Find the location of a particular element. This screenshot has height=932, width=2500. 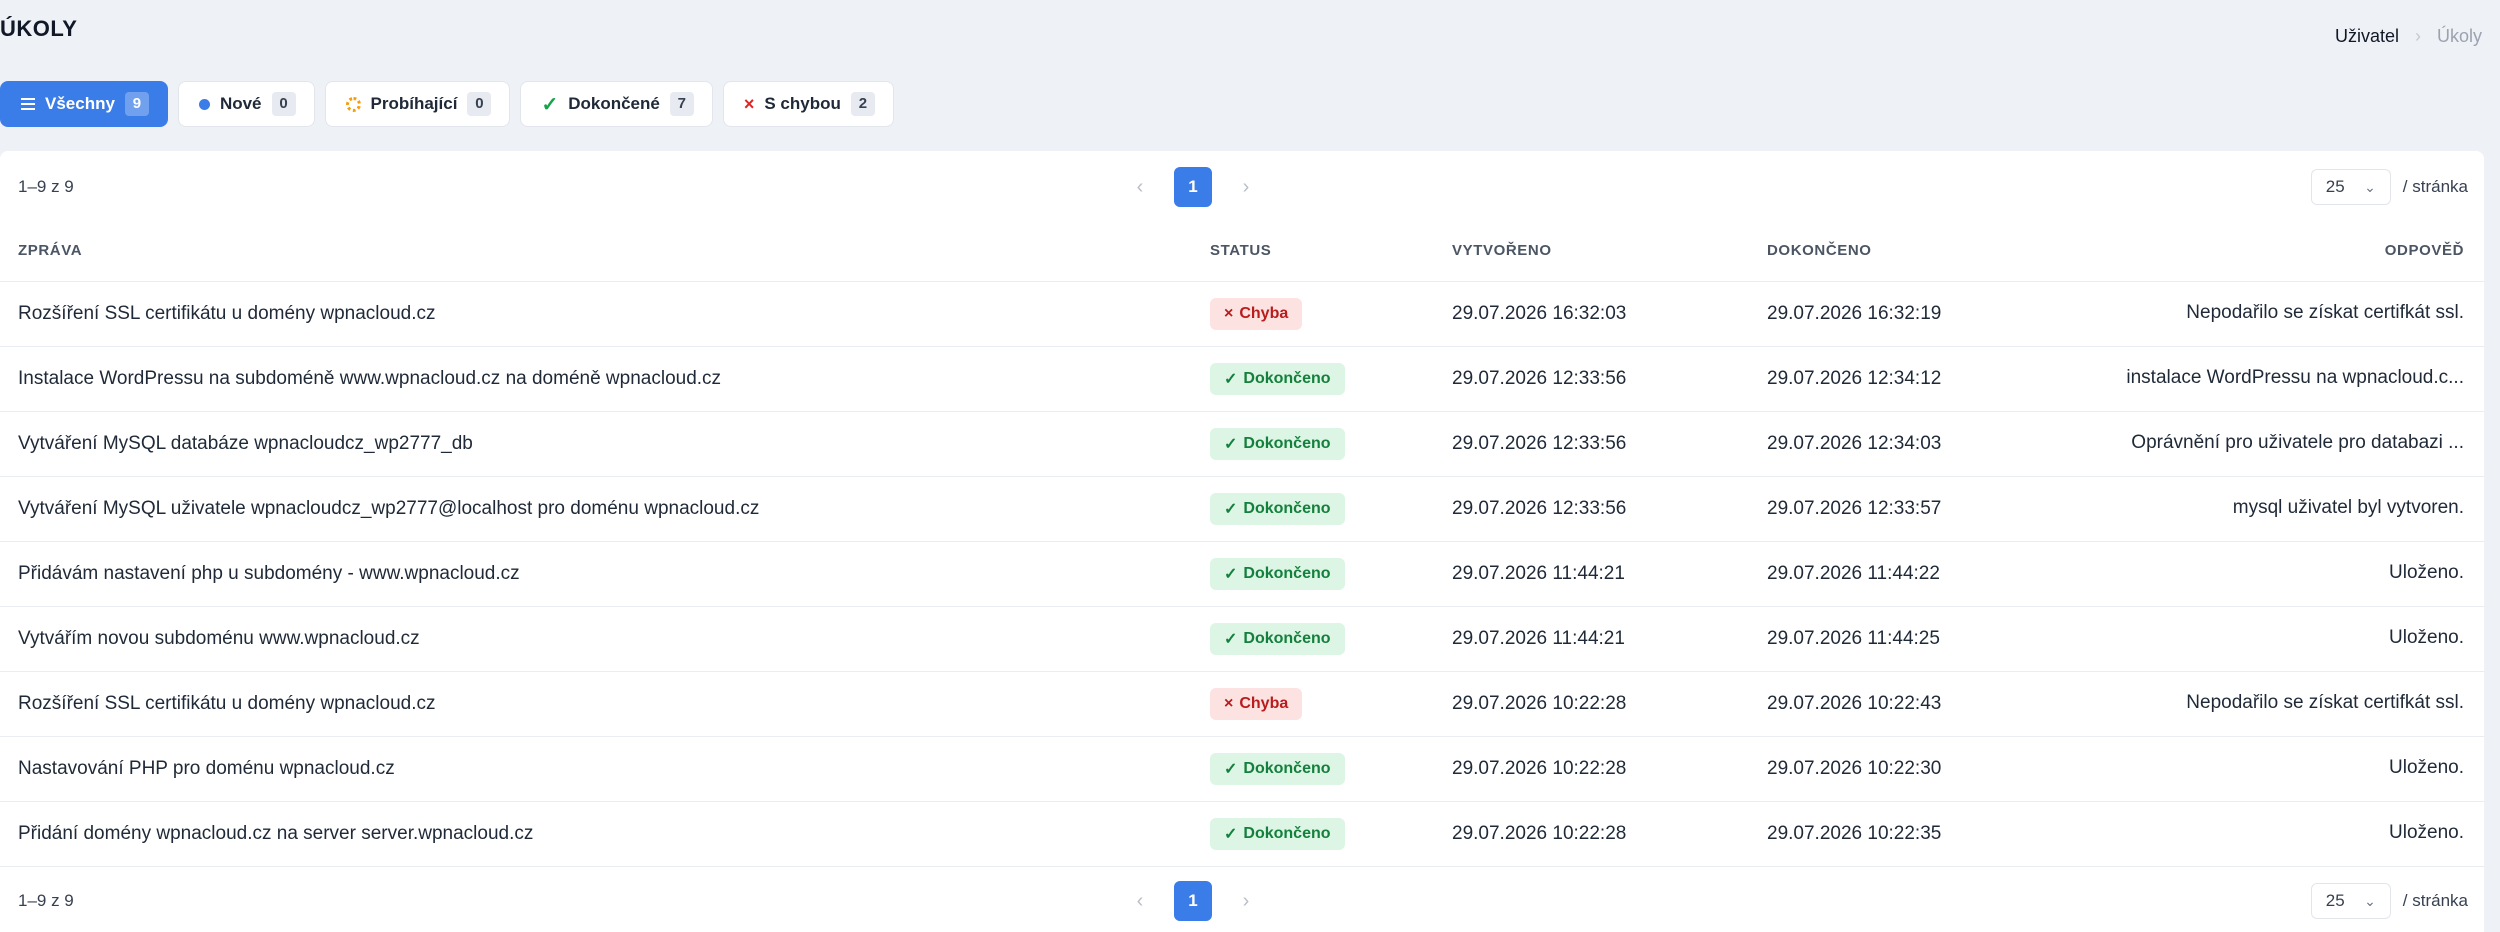

column-header-response: ODPOVĚĎ is located at coordinates (2285, 251).